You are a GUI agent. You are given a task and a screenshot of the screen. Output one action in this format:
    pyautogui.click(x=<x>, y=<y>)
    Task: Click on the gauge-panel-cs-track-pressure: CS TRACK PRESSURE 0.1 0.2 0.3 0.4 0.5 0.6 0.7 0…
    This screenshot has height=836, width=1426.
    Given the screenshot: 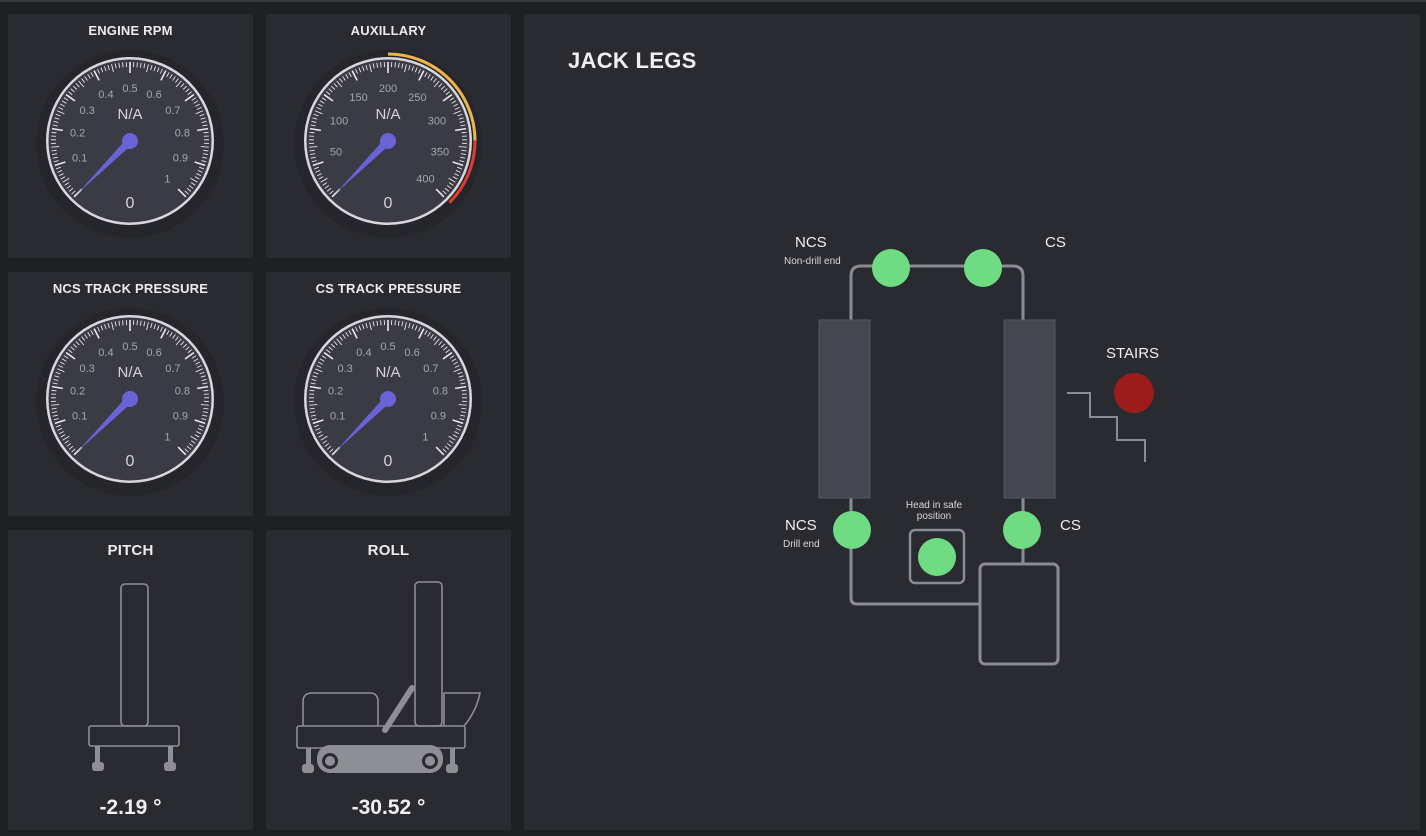 What is the action you would take?
    pyautogui.click(x=388, y=394)
    